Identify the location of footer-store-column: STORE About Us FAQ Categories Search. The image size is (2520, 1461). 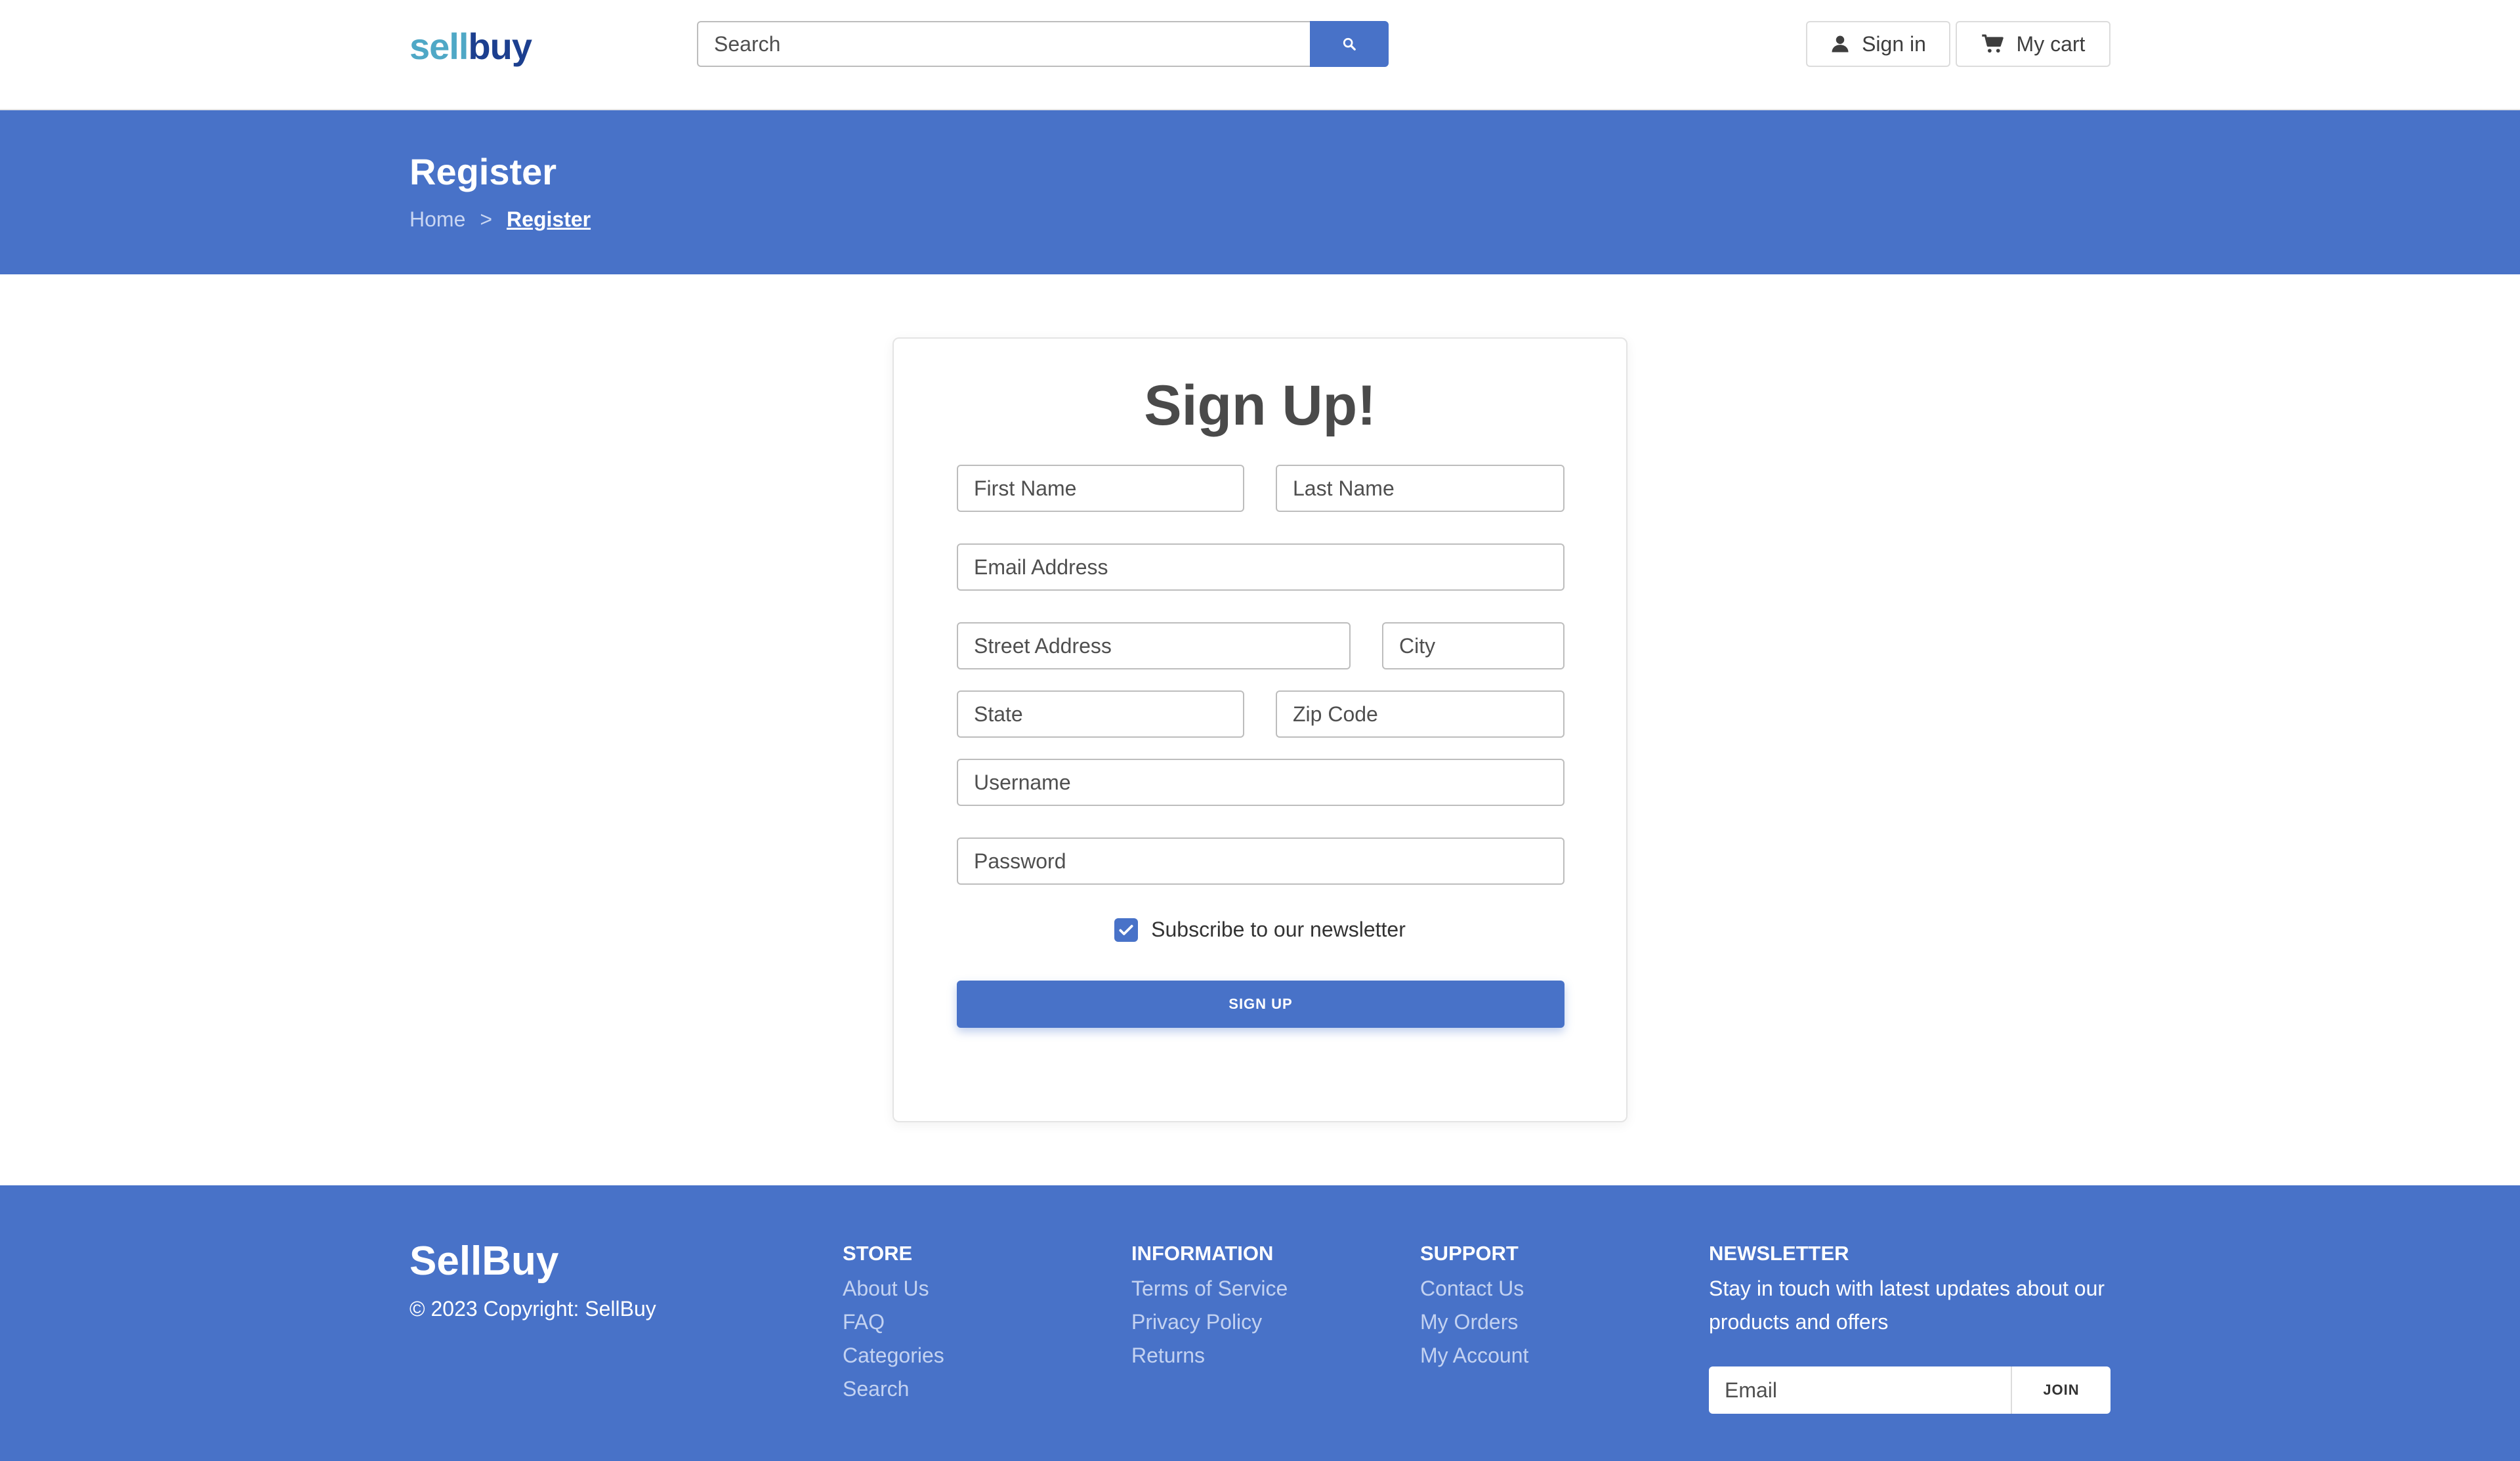
(893, 1322).